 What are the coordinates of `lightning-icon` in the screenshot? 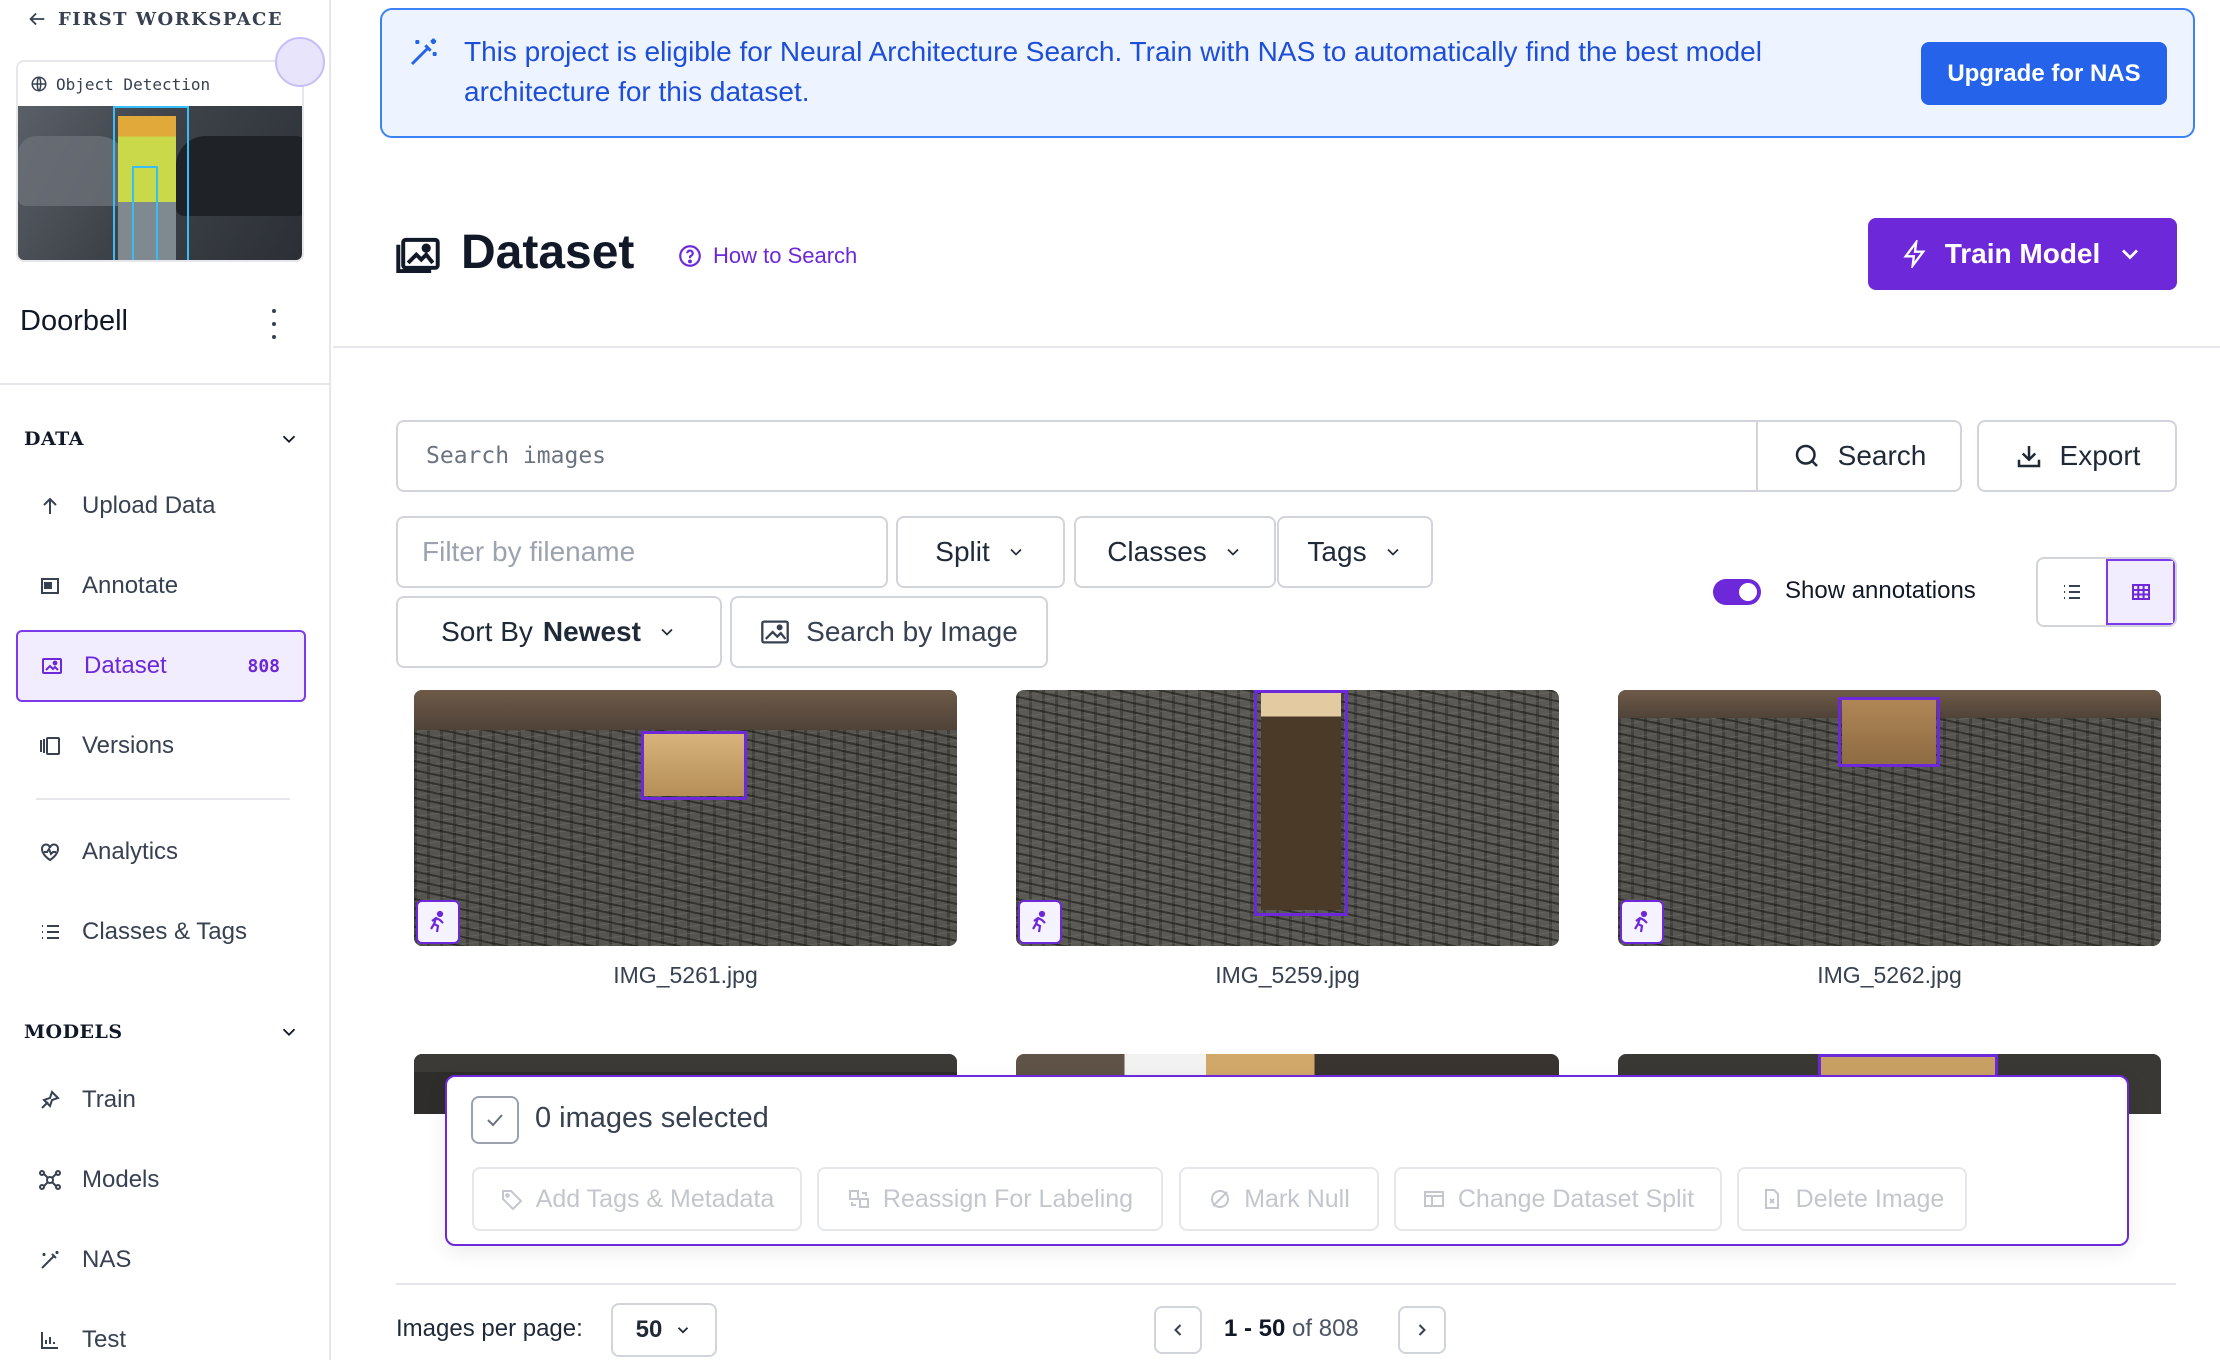 It's located at (1914, 254).